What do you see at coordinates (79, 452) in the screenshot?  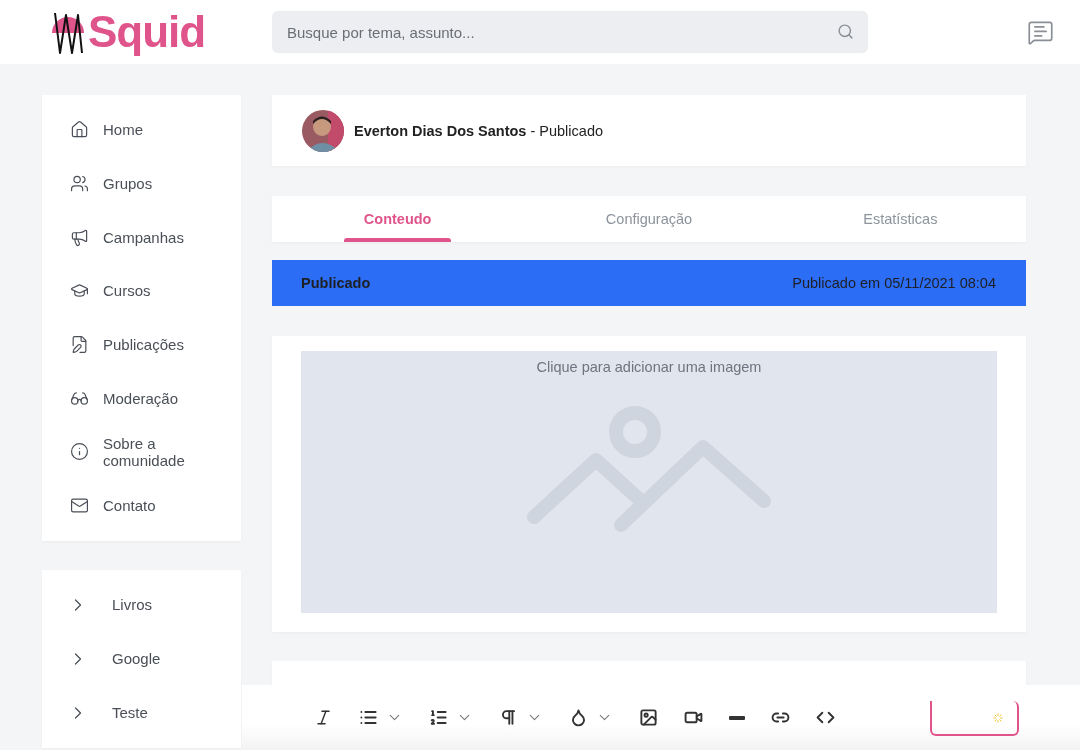 I see `about-icon` at bounding box center [79, 452].